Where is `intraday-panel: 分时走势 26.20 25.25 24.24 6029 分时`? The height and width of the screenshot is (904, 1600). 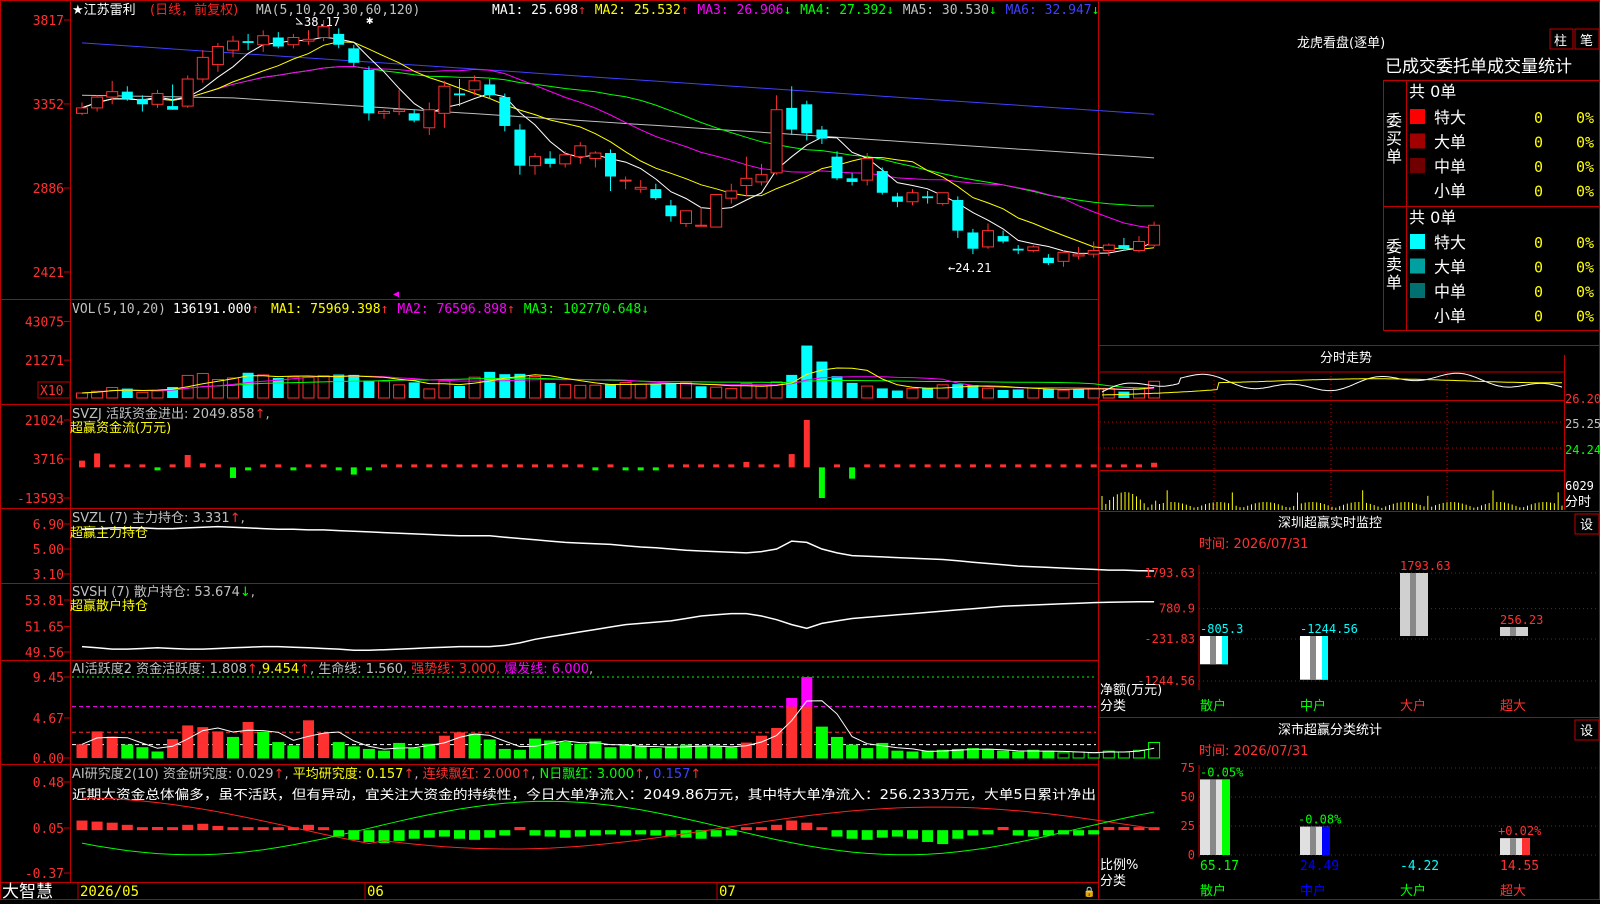
intraday-panel: 分时走势 26.20 25.25 24.24 6029 分时 is located at coordinates (1350, 430).